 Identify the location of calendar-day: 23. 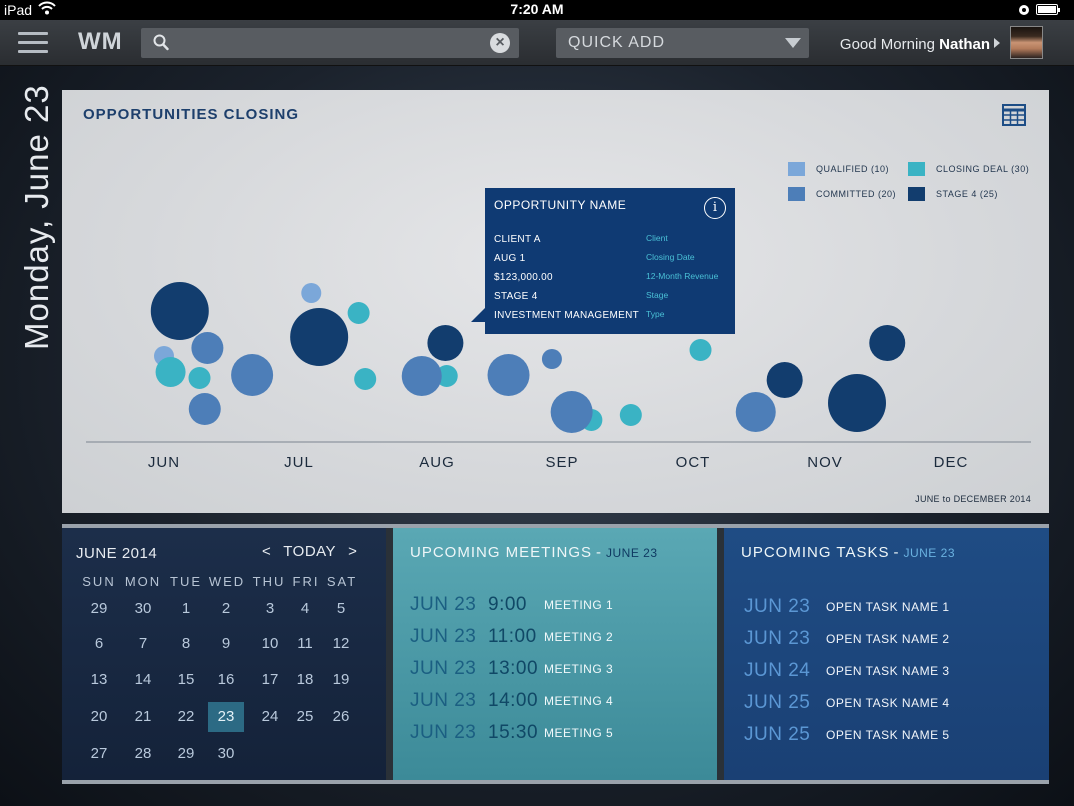
(226, 717).